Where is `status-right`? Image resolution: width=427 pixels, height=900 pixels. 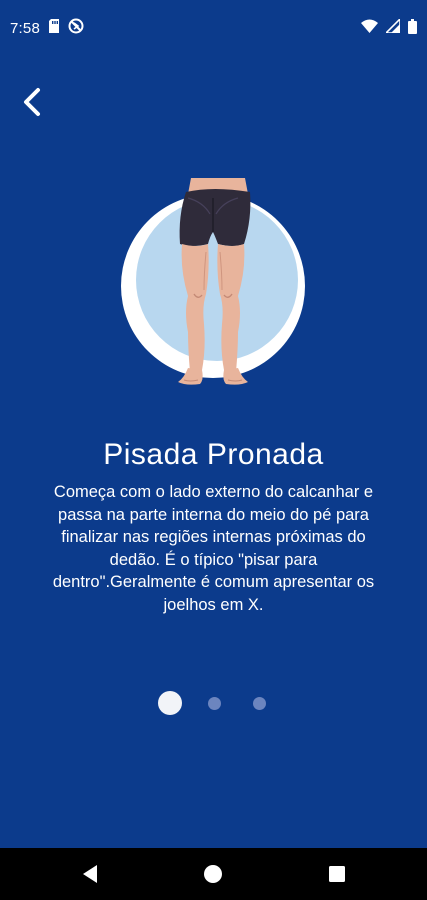 status-right is located at coordinates (389, 27).